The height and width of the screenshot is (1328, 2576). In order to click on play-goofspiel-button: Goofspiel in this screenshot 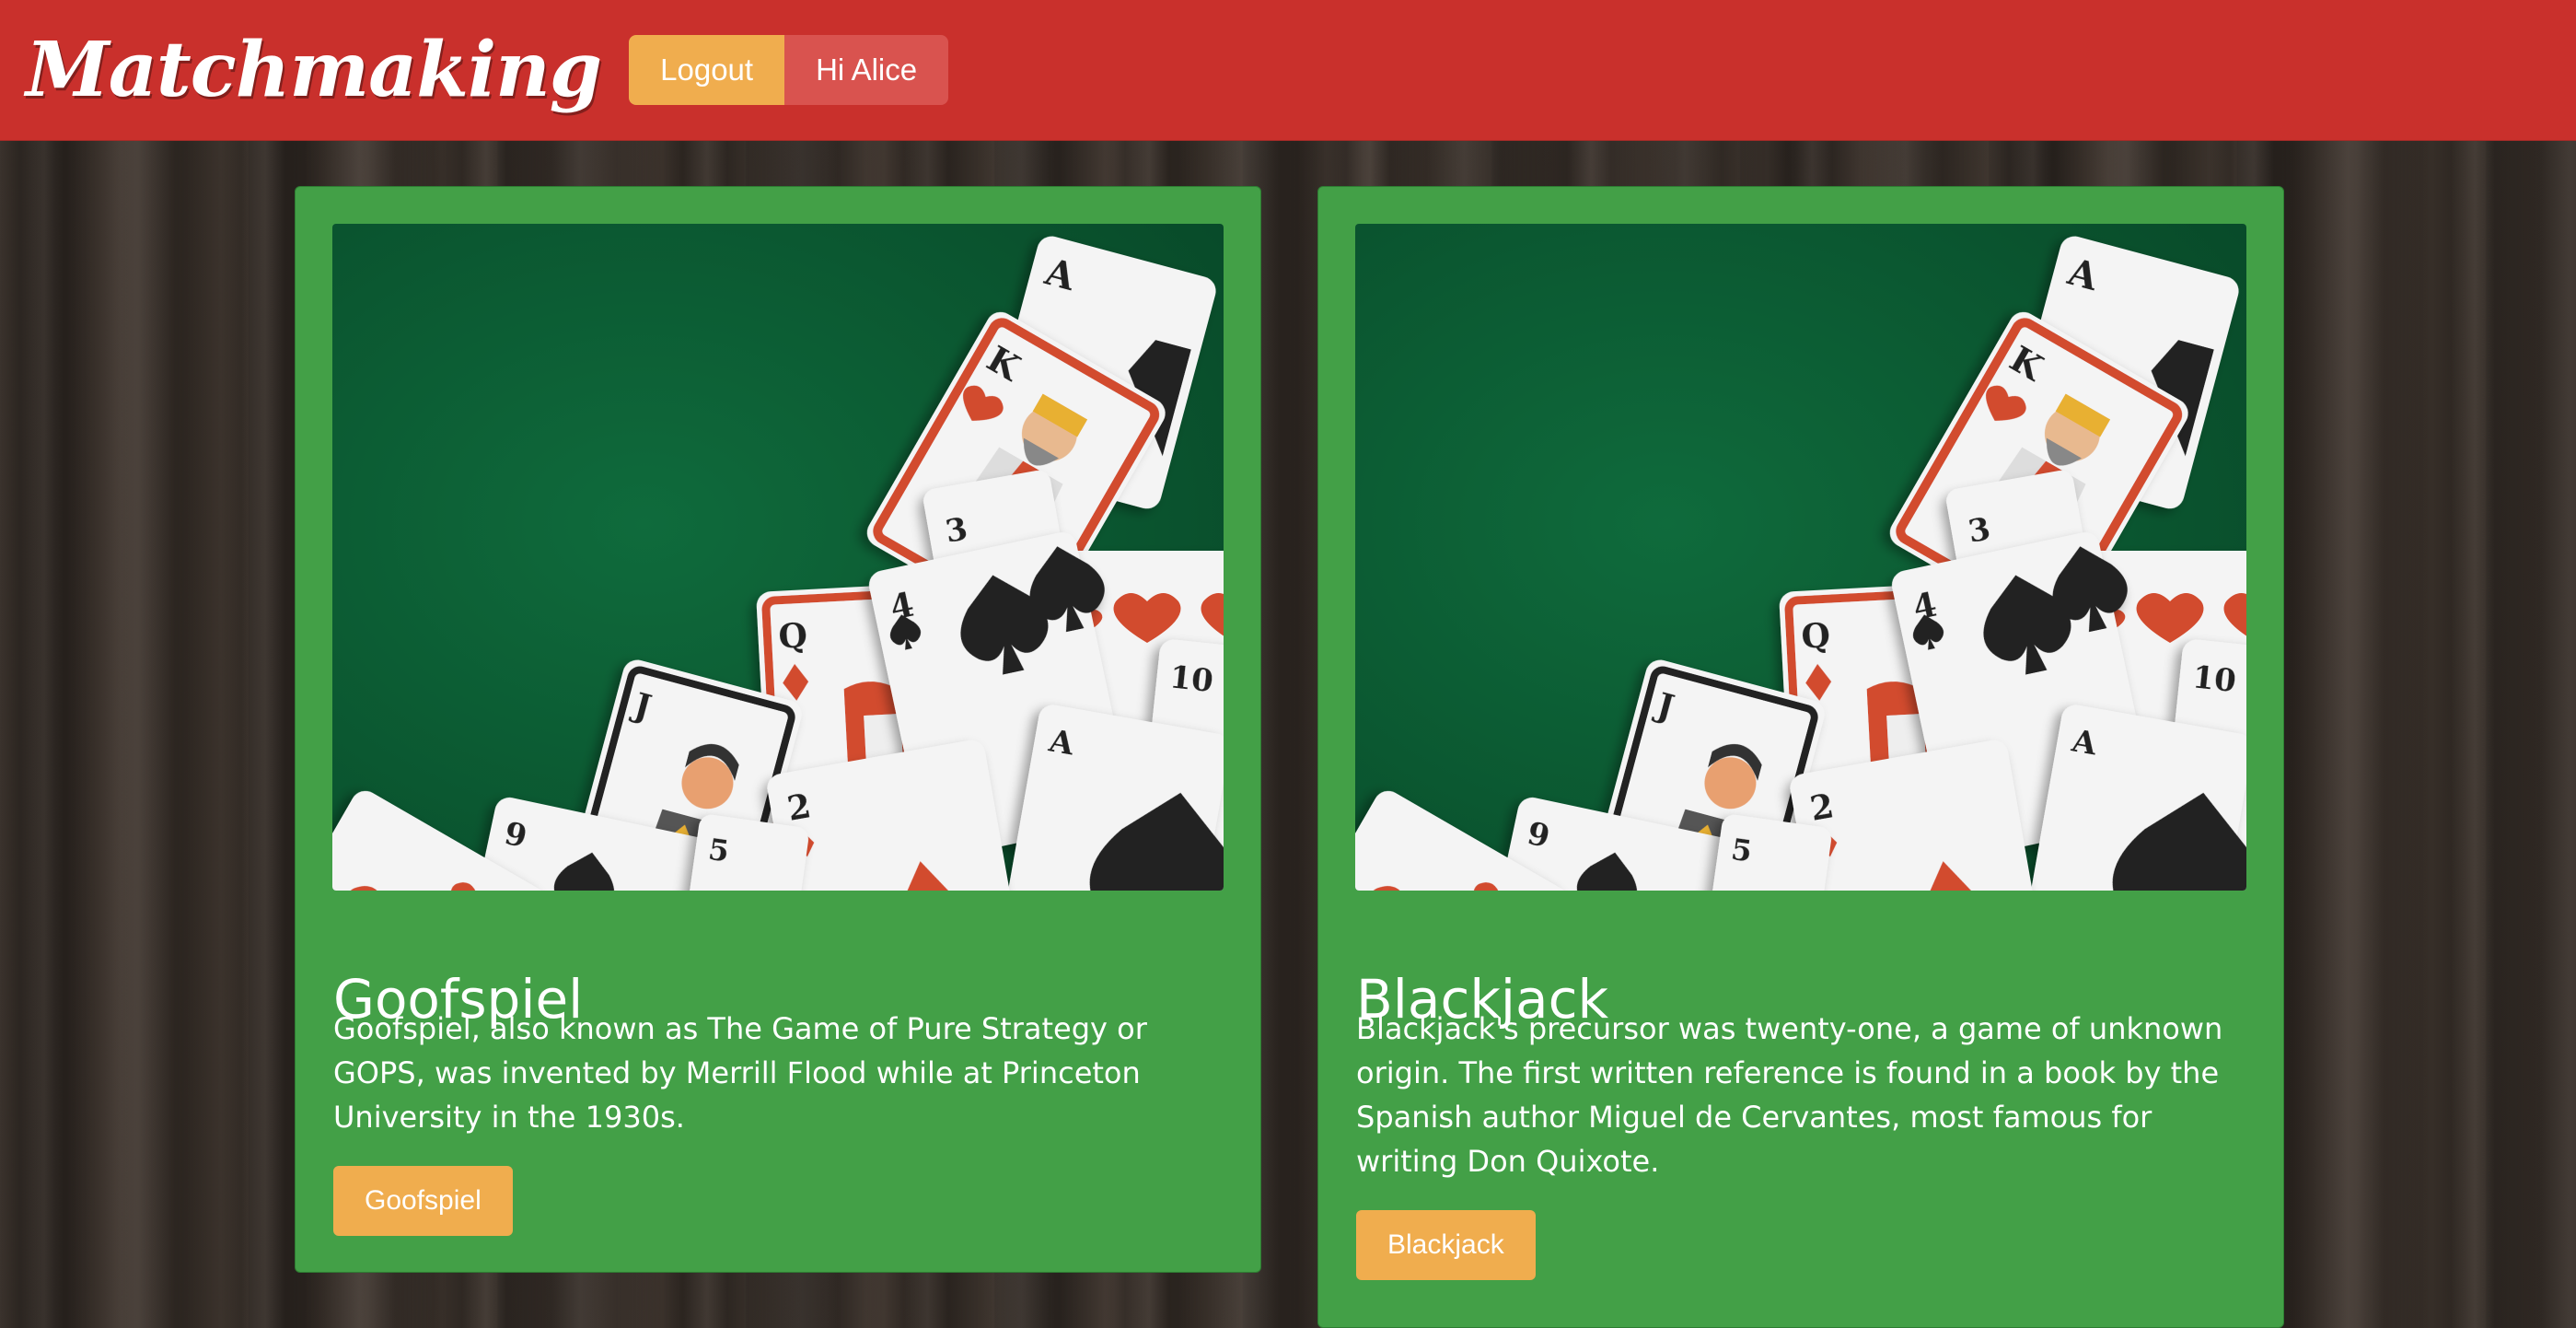, I will do `click(423, 1201)`.